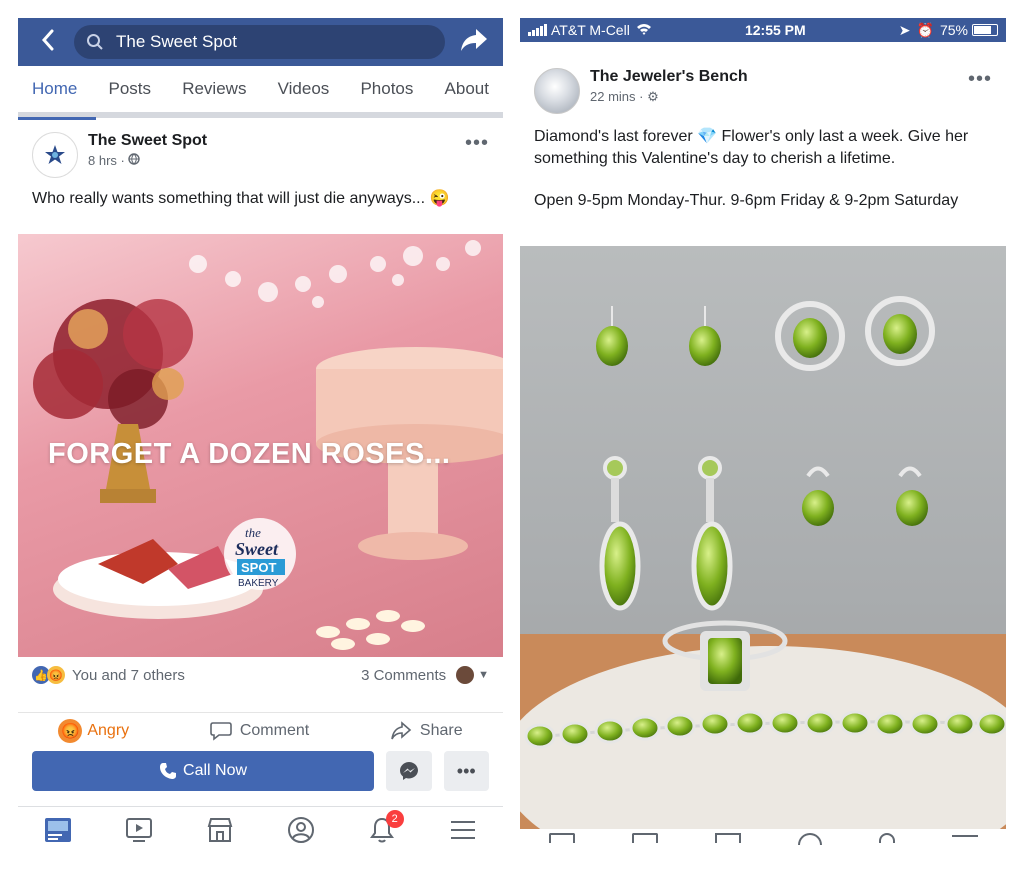 The image size is (1024, 871). What do you see at coordinates (441, 730) in the screenshot?
I see `share-label: Share` at bounding box center [441, 730].